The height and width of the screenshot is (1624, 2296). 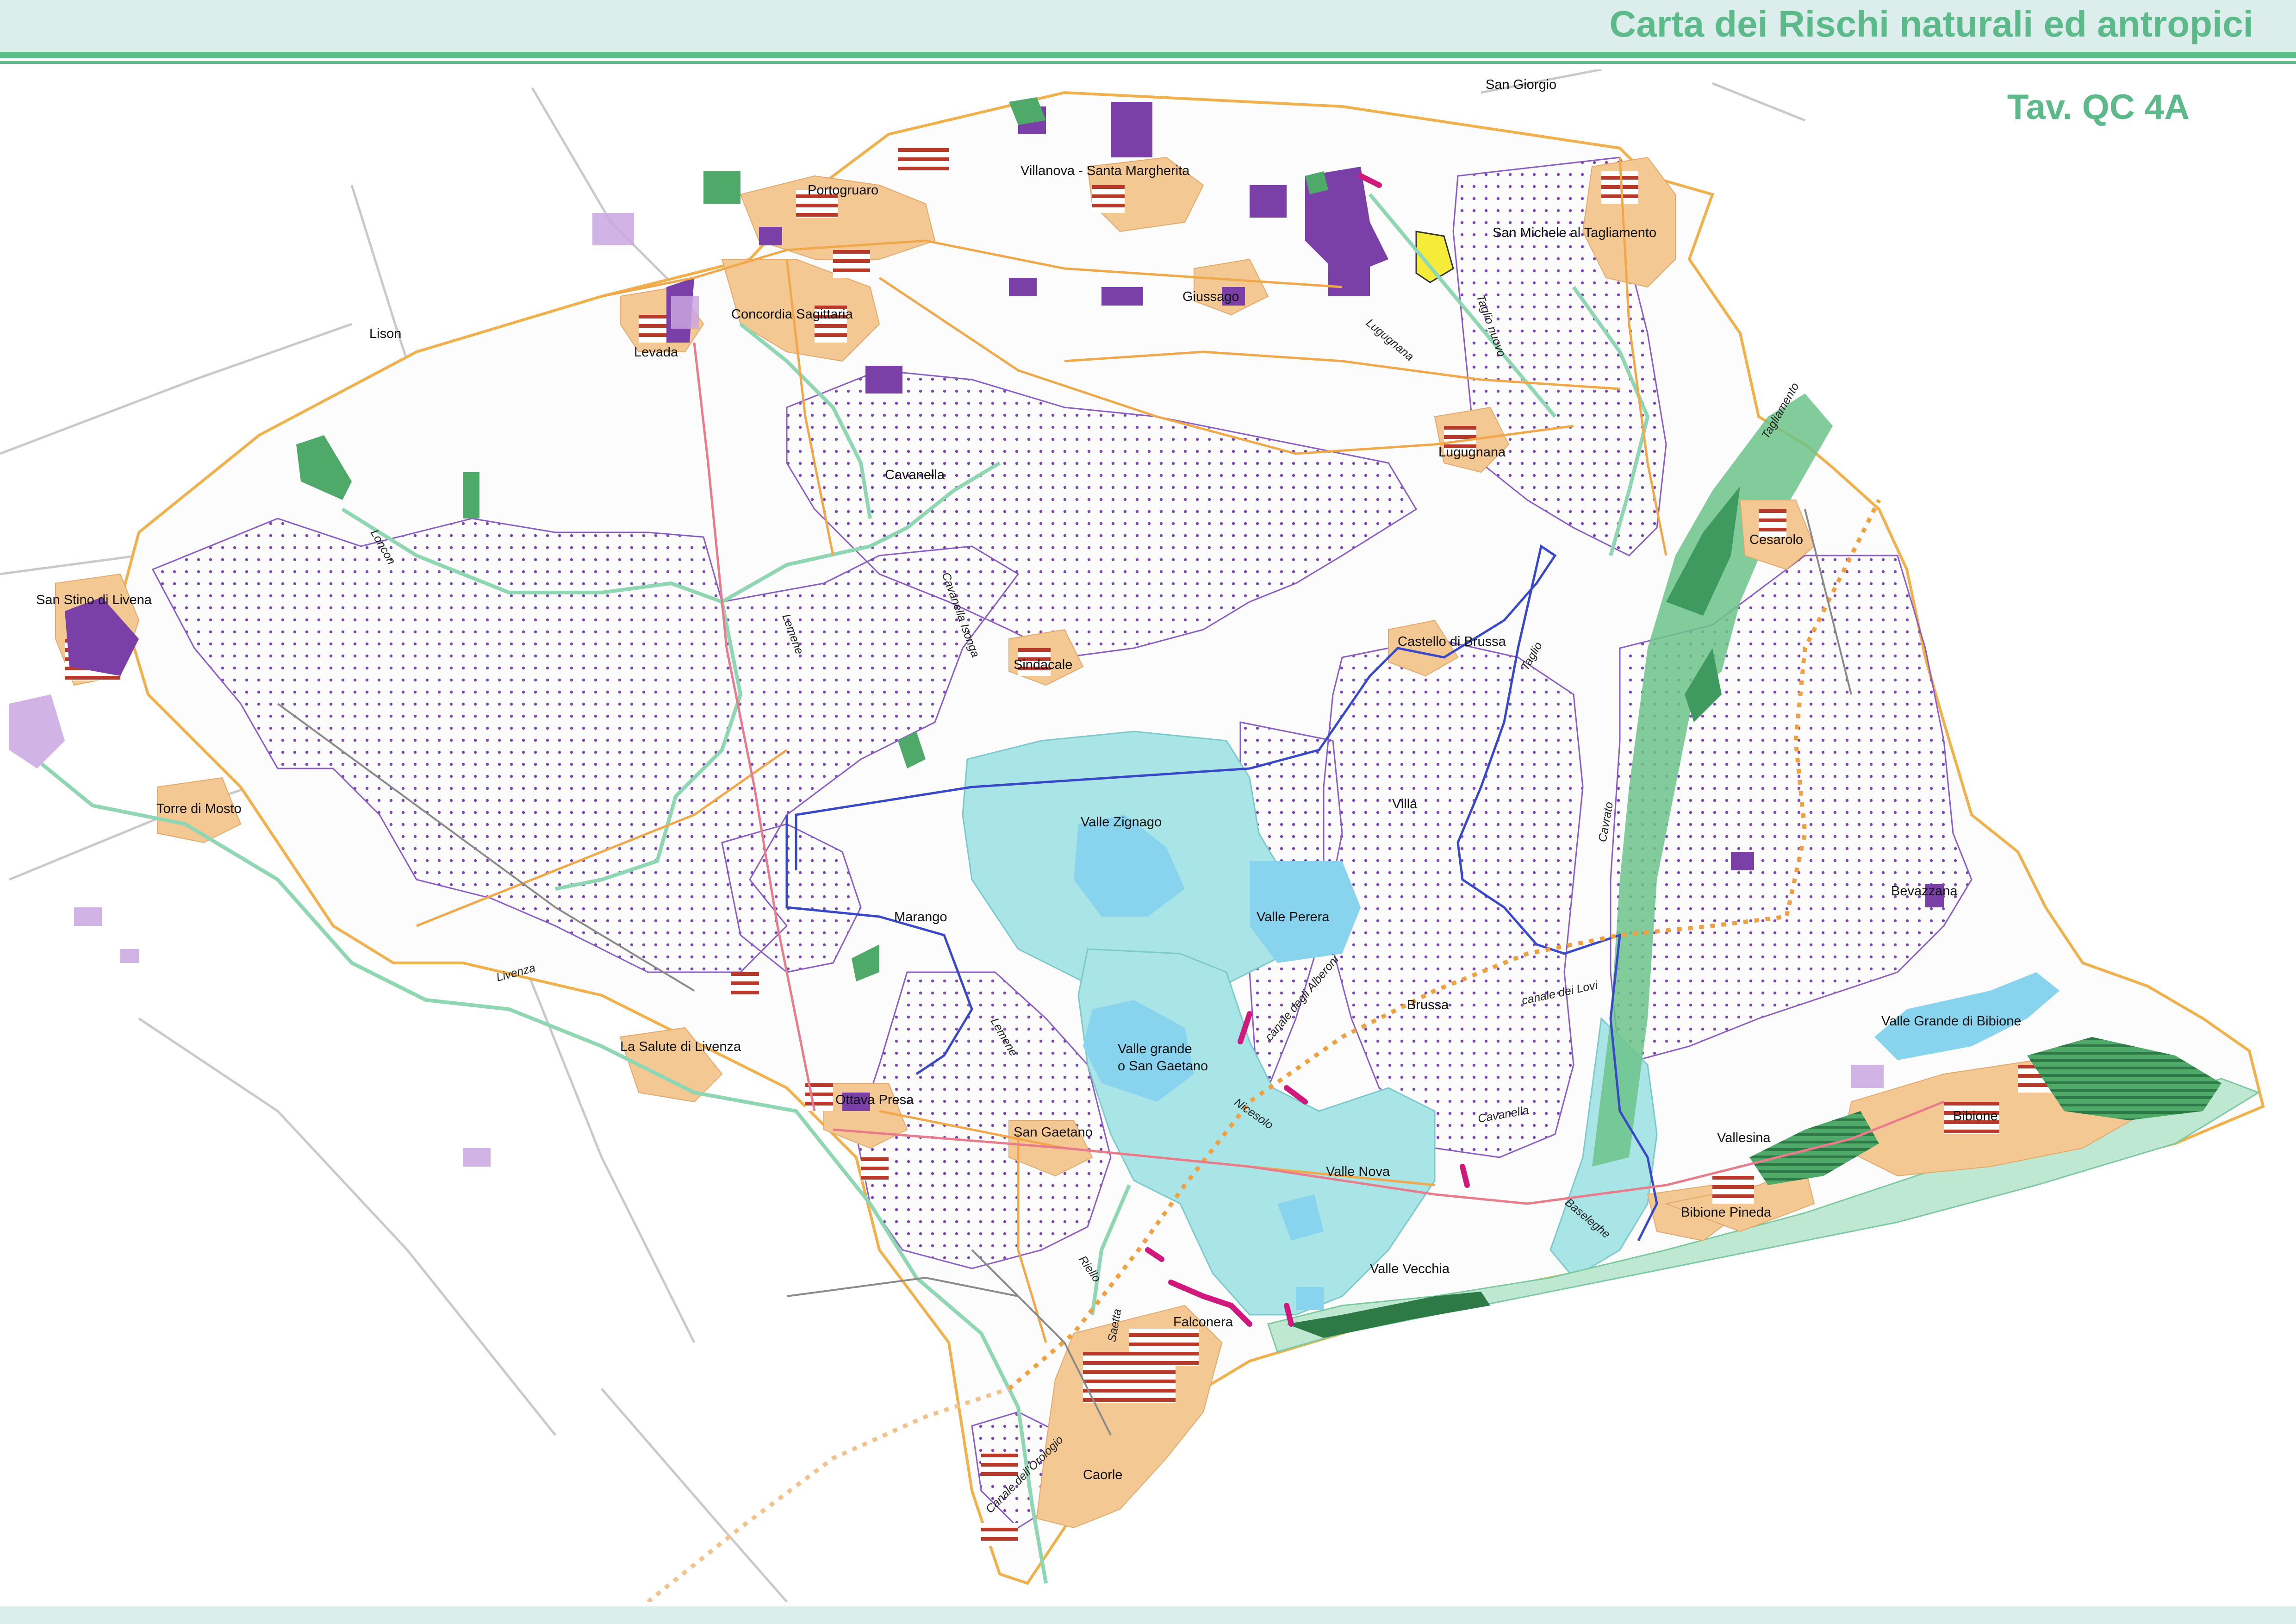 I want to click on label-valle-vecchia: Valle Vecchia, so click(x=1410, y=1269).